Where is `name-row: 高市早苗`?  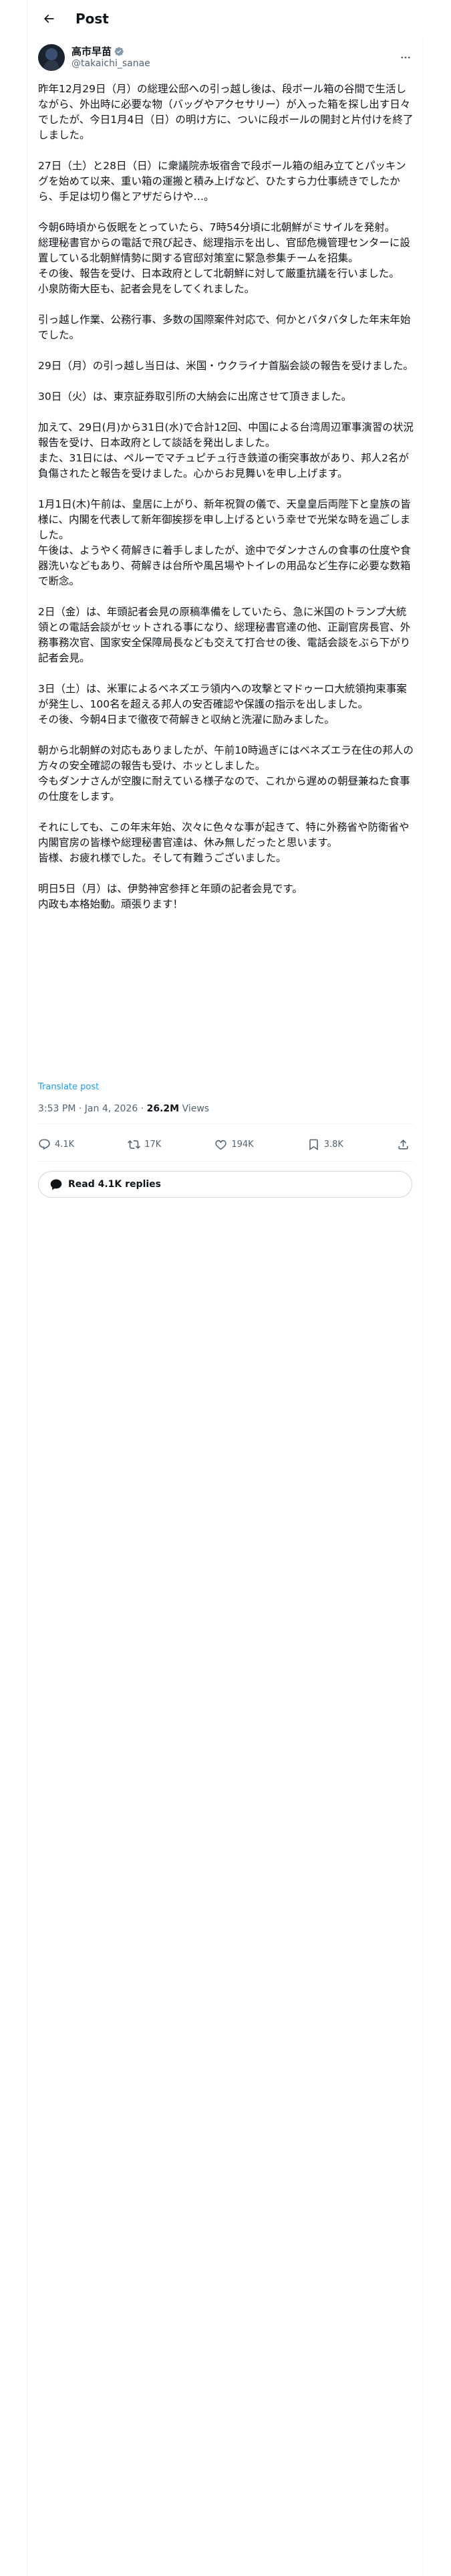 name-row: 高市早苗 is located at coordinates (110, 51).